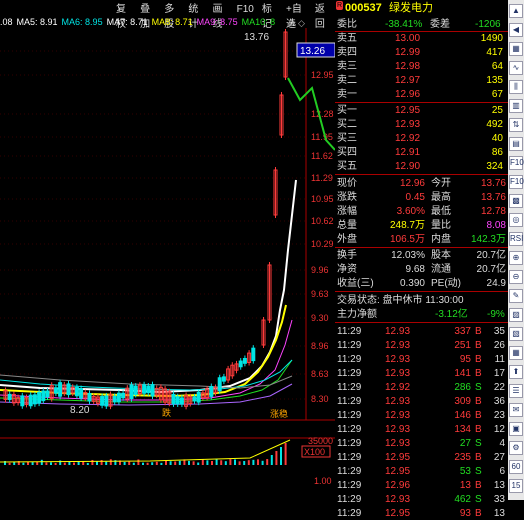 This screenshot has height=520, width=524. Describe the element at coordinates (516, 315) in the screenshot. I see `chart2-icon: ▨` at that location.